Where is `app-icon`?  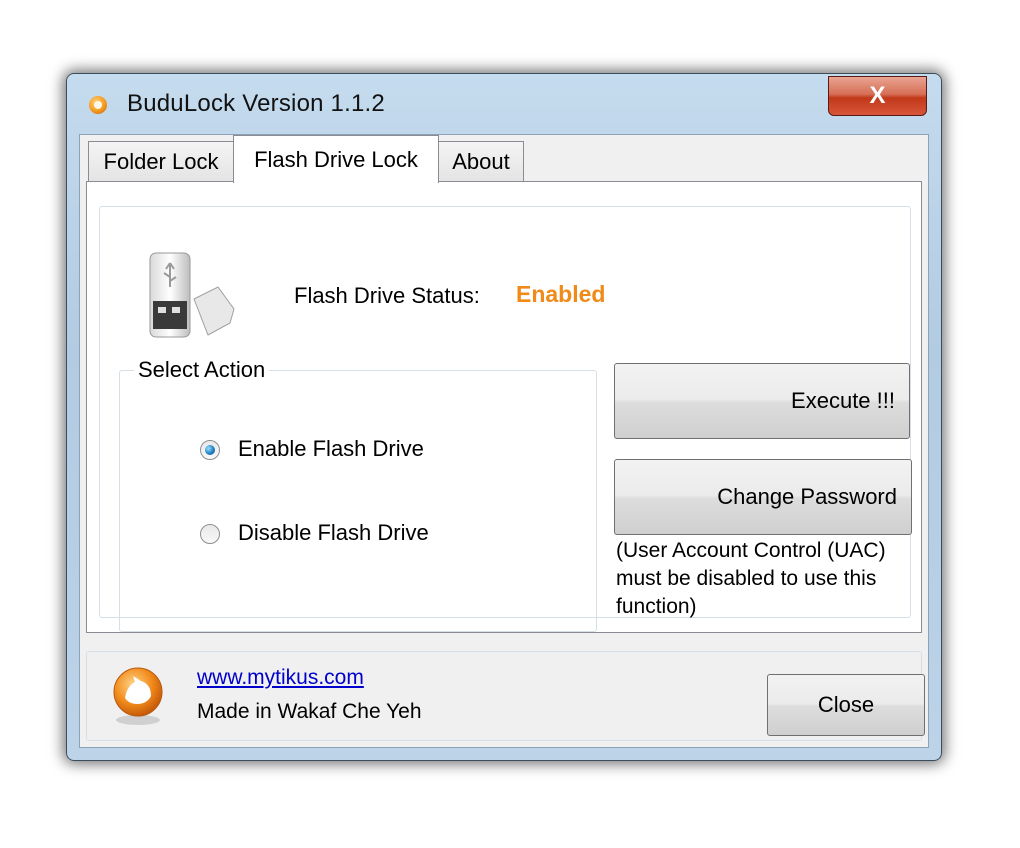
app-icon is located at coordinates (98, 105).